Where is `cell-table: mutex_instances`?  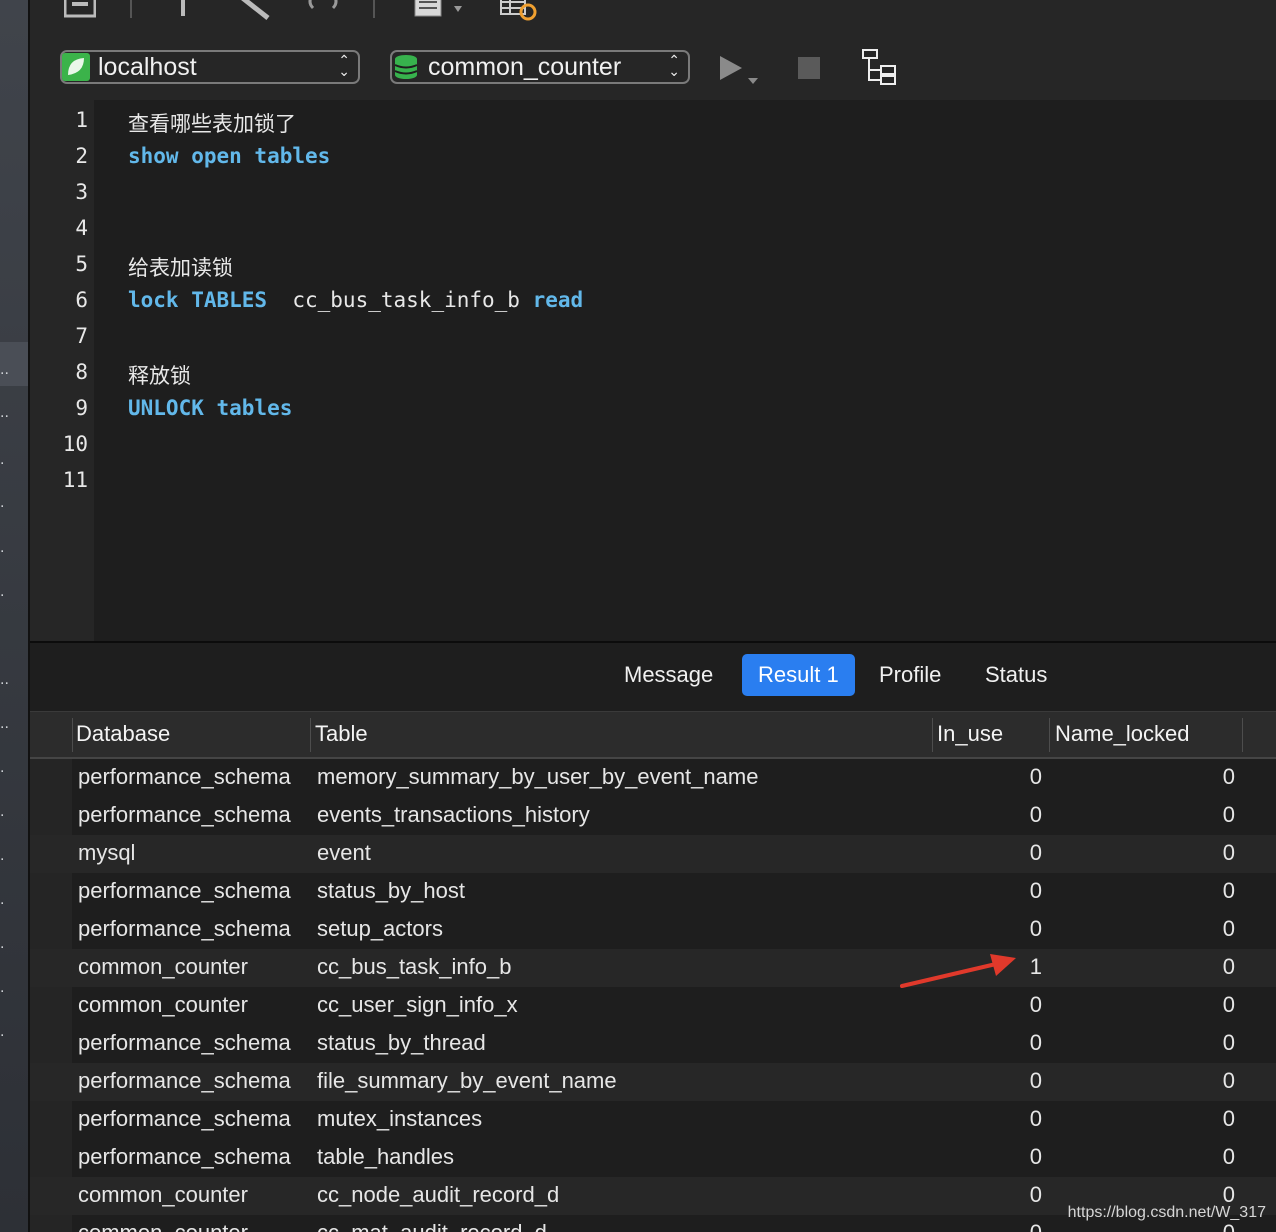 cell-table: mutex_instances is located at coordinates (399, 1119).